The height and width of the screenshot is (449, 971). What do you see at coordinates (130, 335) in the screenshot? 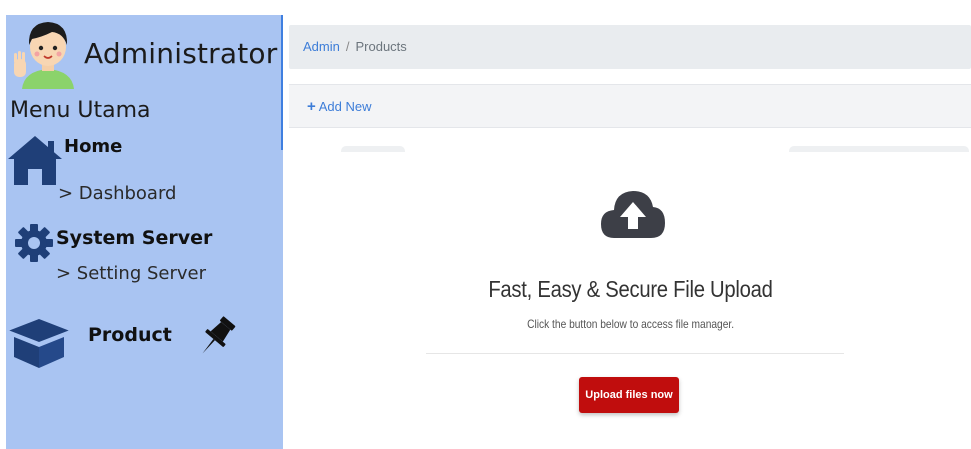
I see `sidebar-item-product: Product` at bounding box center [130, 335].